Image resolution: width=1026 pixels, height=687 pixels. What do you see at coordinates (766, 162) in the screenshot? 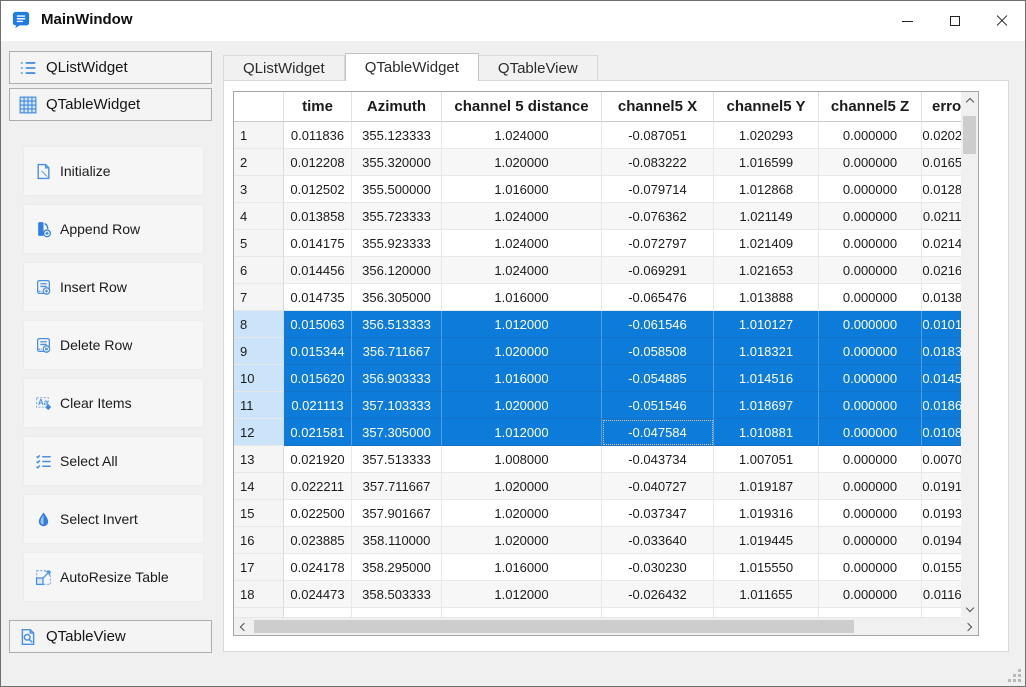
I see `table-cell: 1.016599` at bounding box center [766, 162].